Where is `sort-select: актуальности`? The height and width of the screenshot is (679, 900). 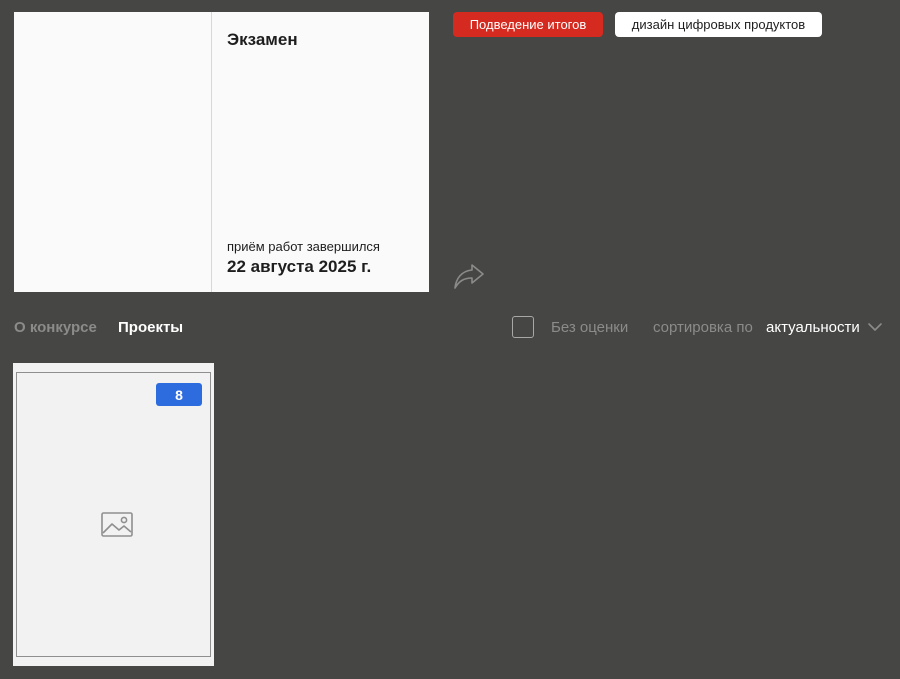
sort-select: актуальности is located at coordinates (813, 328).